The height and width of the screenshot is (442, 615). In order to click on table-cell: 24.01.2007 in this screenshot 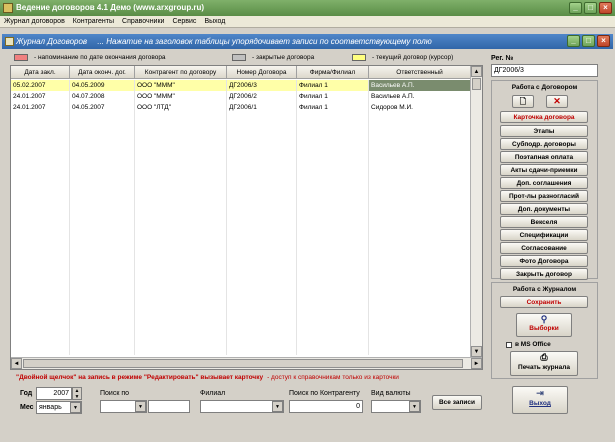, I will do `click(40, 107)`.